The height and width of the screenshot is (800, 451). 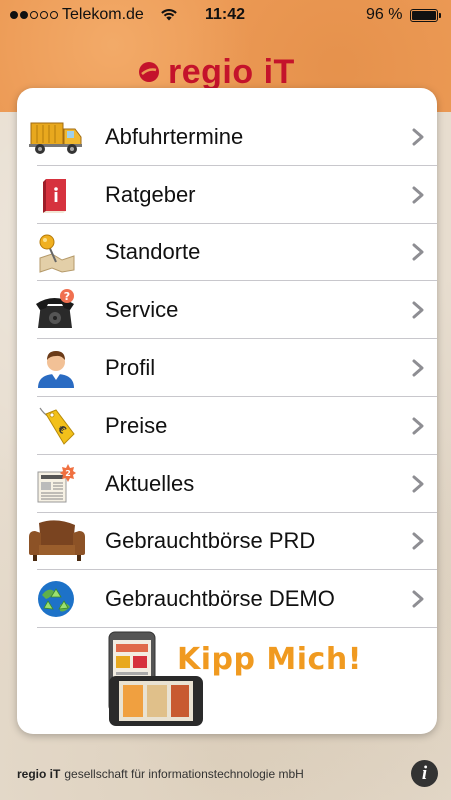 I want to click on battery-percentage: 96 %, so click(x=384, y=14).